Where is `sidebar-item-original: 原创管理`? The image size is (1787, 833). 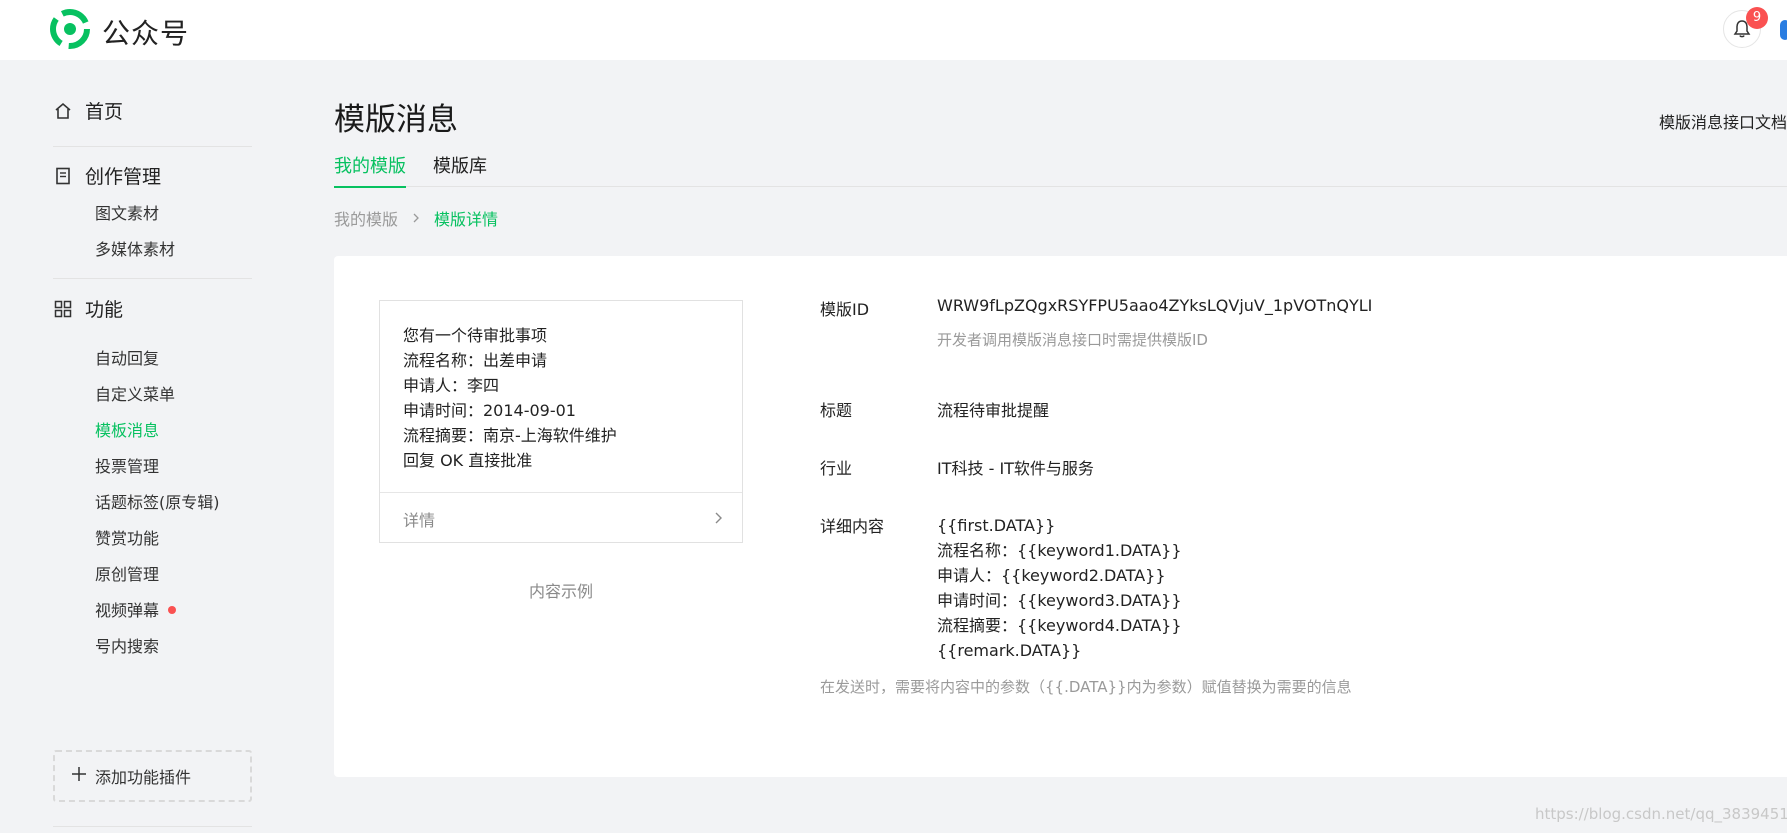 sidebar-item-original: 原创管理 is located at coordinates (127, 573).